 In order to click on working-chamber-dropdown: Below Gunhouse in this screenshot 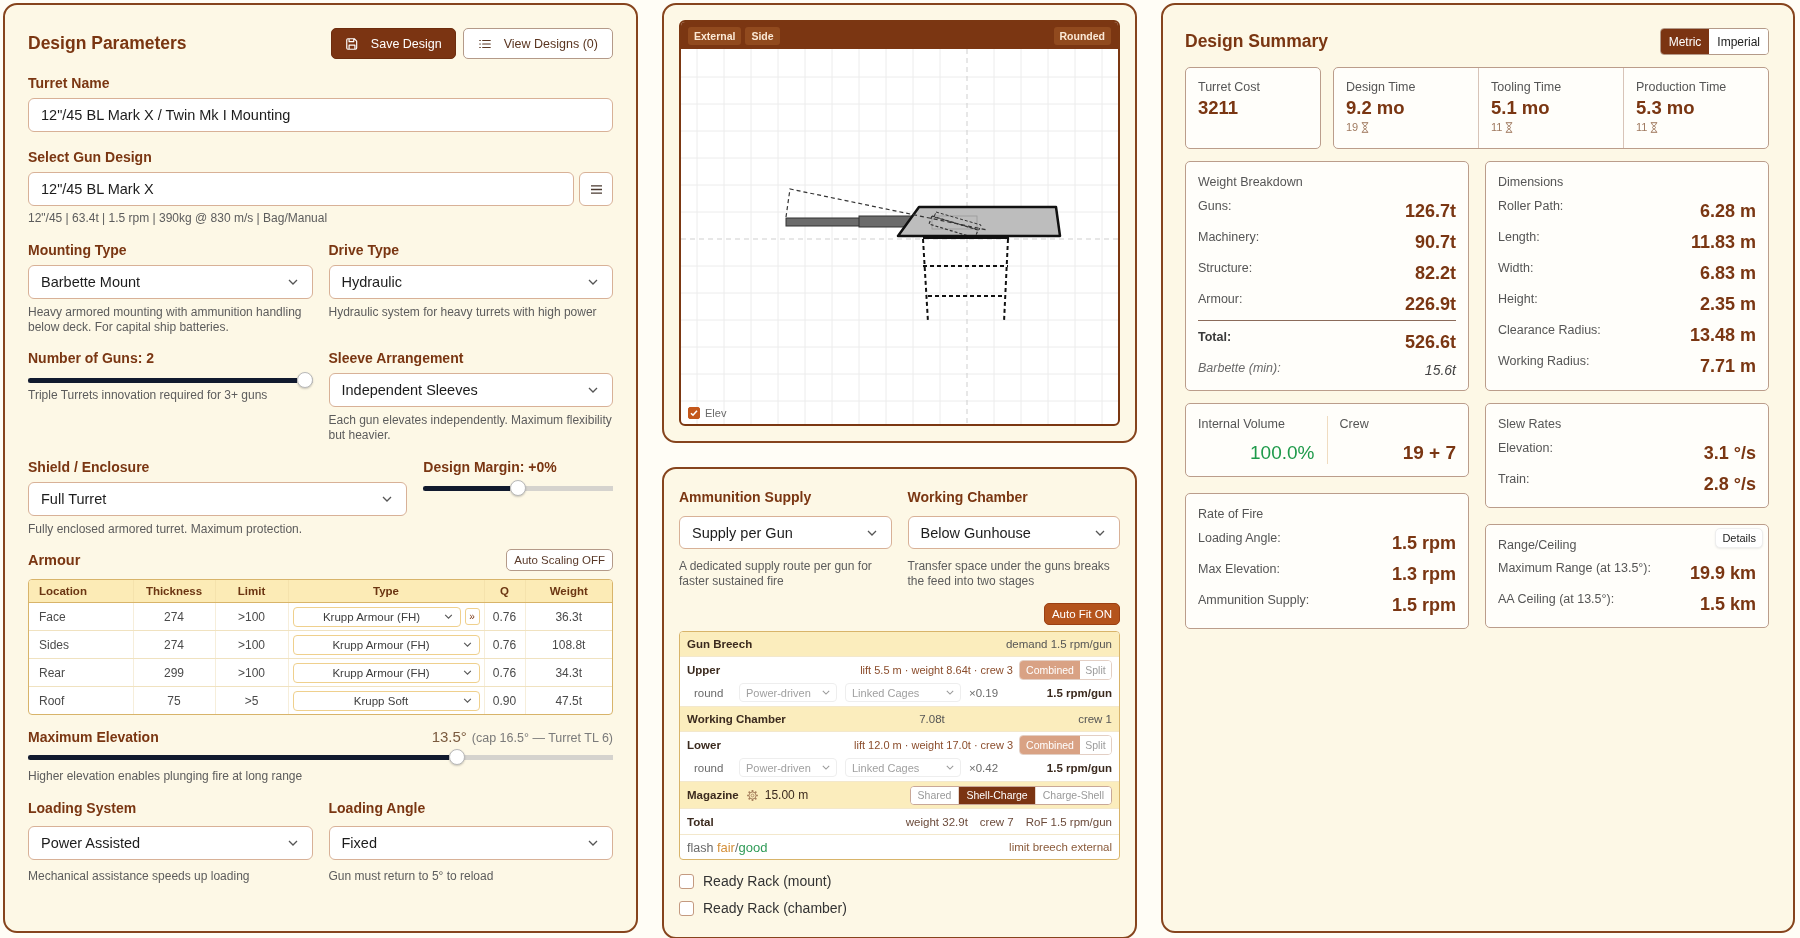, I will do `click(1013, 532)`.